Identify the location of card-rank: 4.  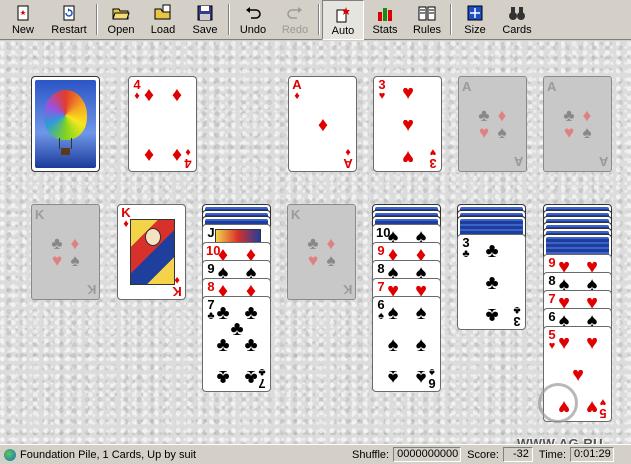
(188, 163).